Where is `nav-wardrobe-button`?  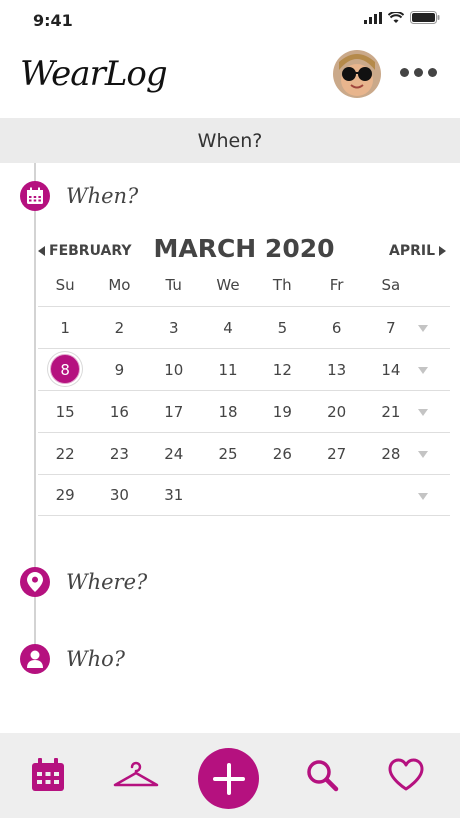 nav-wardrobe-button is located at coordinates (136, 775).